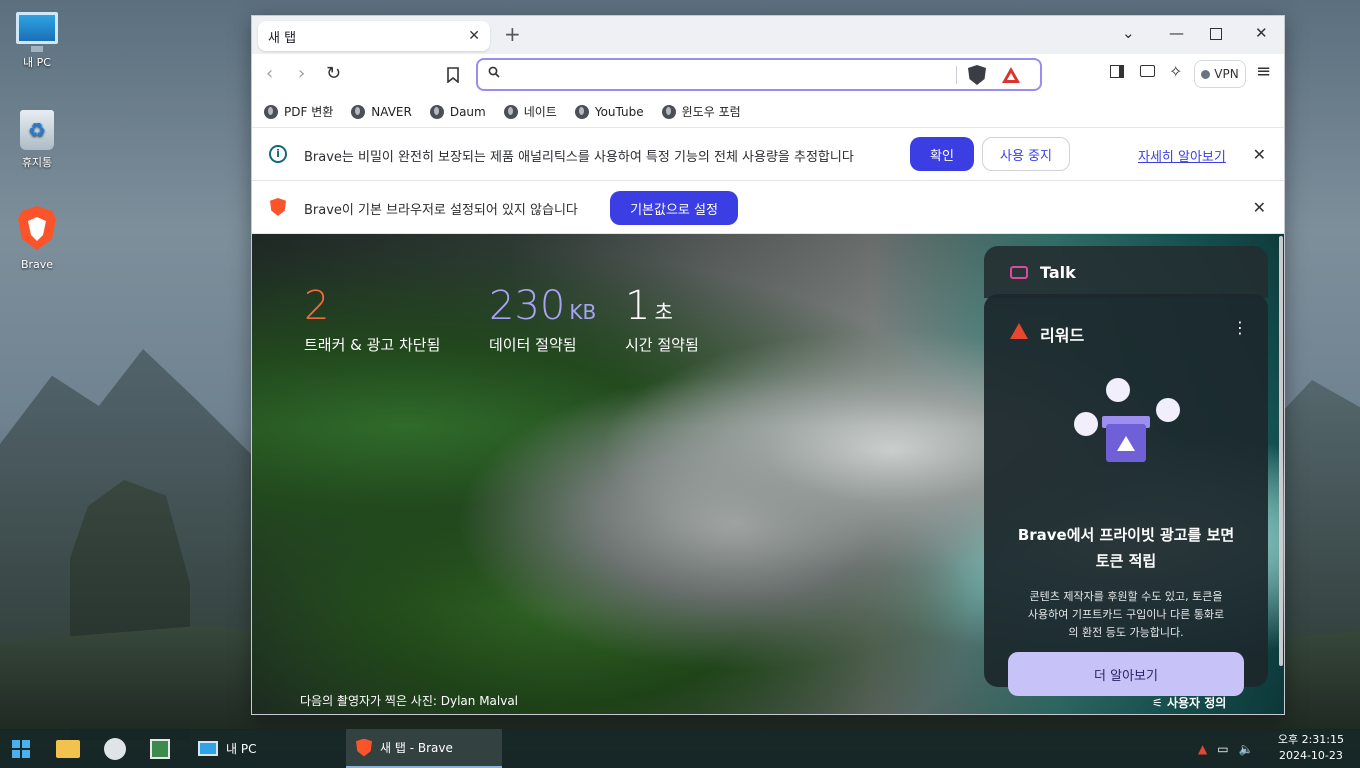 The width and height of the screenshot is (1360, 768). What do you see at coordinates (956, 75) in the screenshot?
I see `url-divider` at bounding box center [956, 75].